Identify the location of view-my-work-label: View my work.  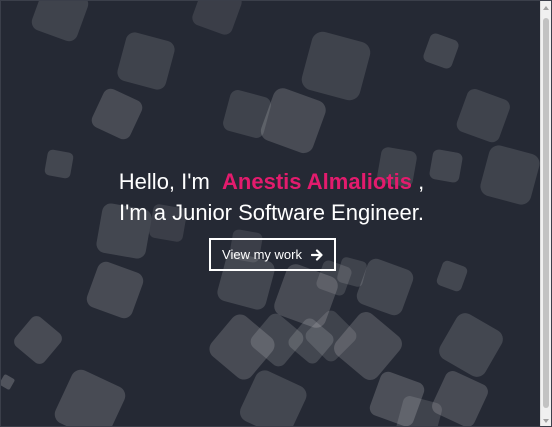
(262, 254).